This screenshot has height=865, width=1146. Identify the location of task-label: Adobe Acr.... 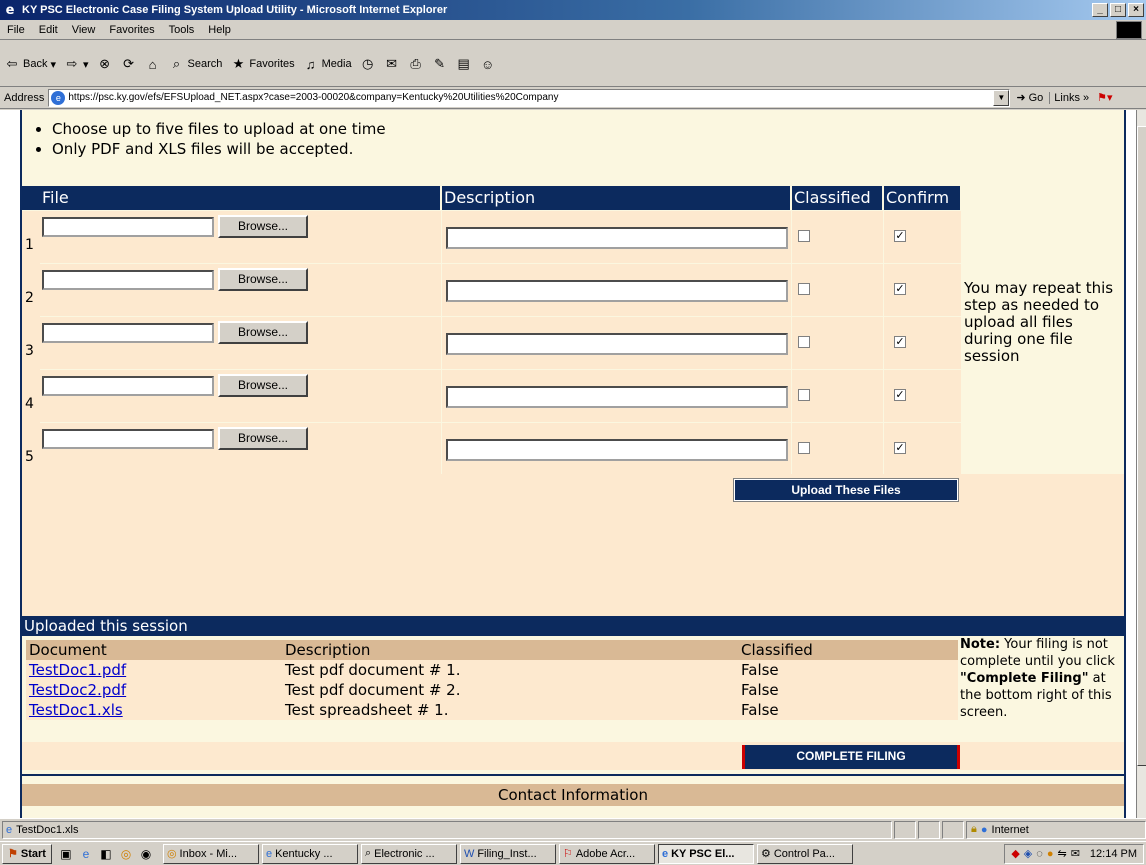
(605, 853).